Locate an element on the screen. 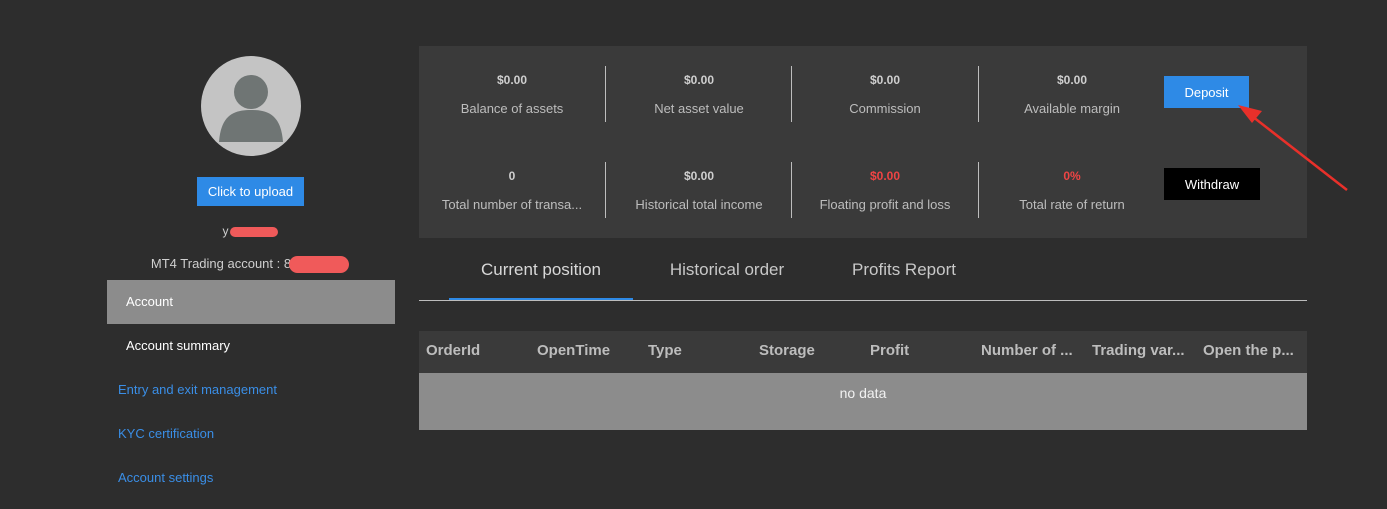 Image resolution: width=1387 pixels, height=509 pixels. tab-historical-order: Historical order is located at coordinates (727, 279).